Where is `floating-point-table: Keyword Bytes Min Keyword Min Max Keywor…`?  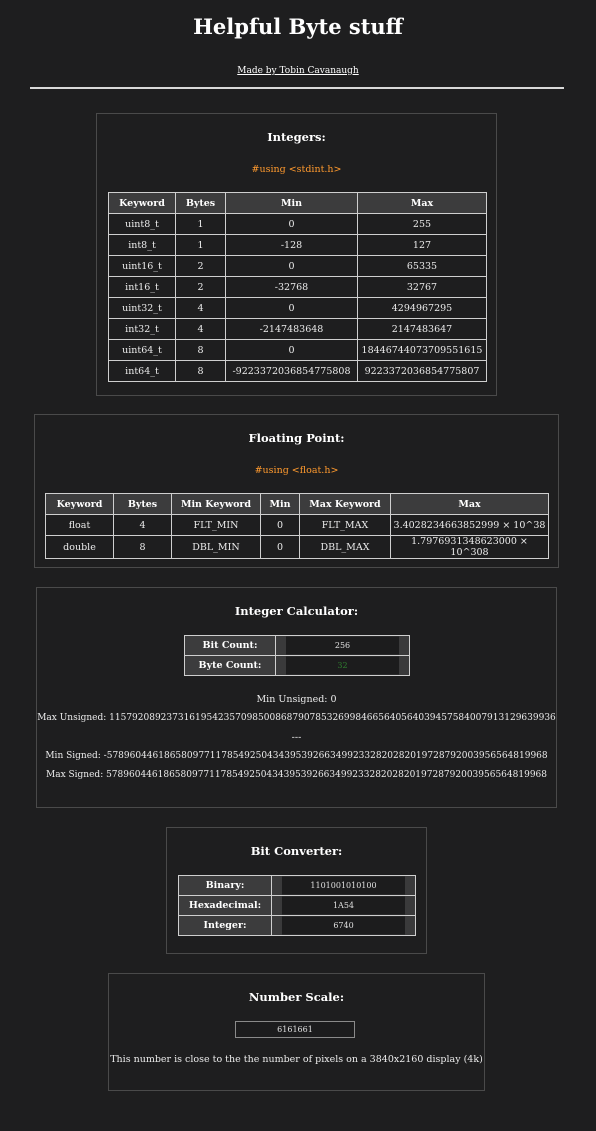 floating-point-table: Keyword Bytes Min Keyword Min Max Keywor… is located at coordinates (297, 526).